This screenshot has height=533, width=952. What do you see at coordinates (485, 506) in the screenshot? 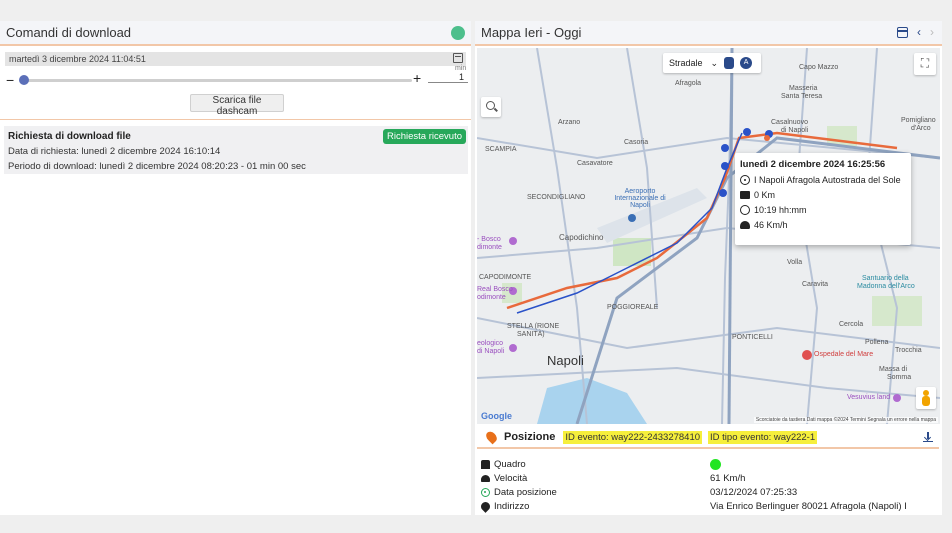
I see `location-pin-icon` at bounding box center [485, 506].